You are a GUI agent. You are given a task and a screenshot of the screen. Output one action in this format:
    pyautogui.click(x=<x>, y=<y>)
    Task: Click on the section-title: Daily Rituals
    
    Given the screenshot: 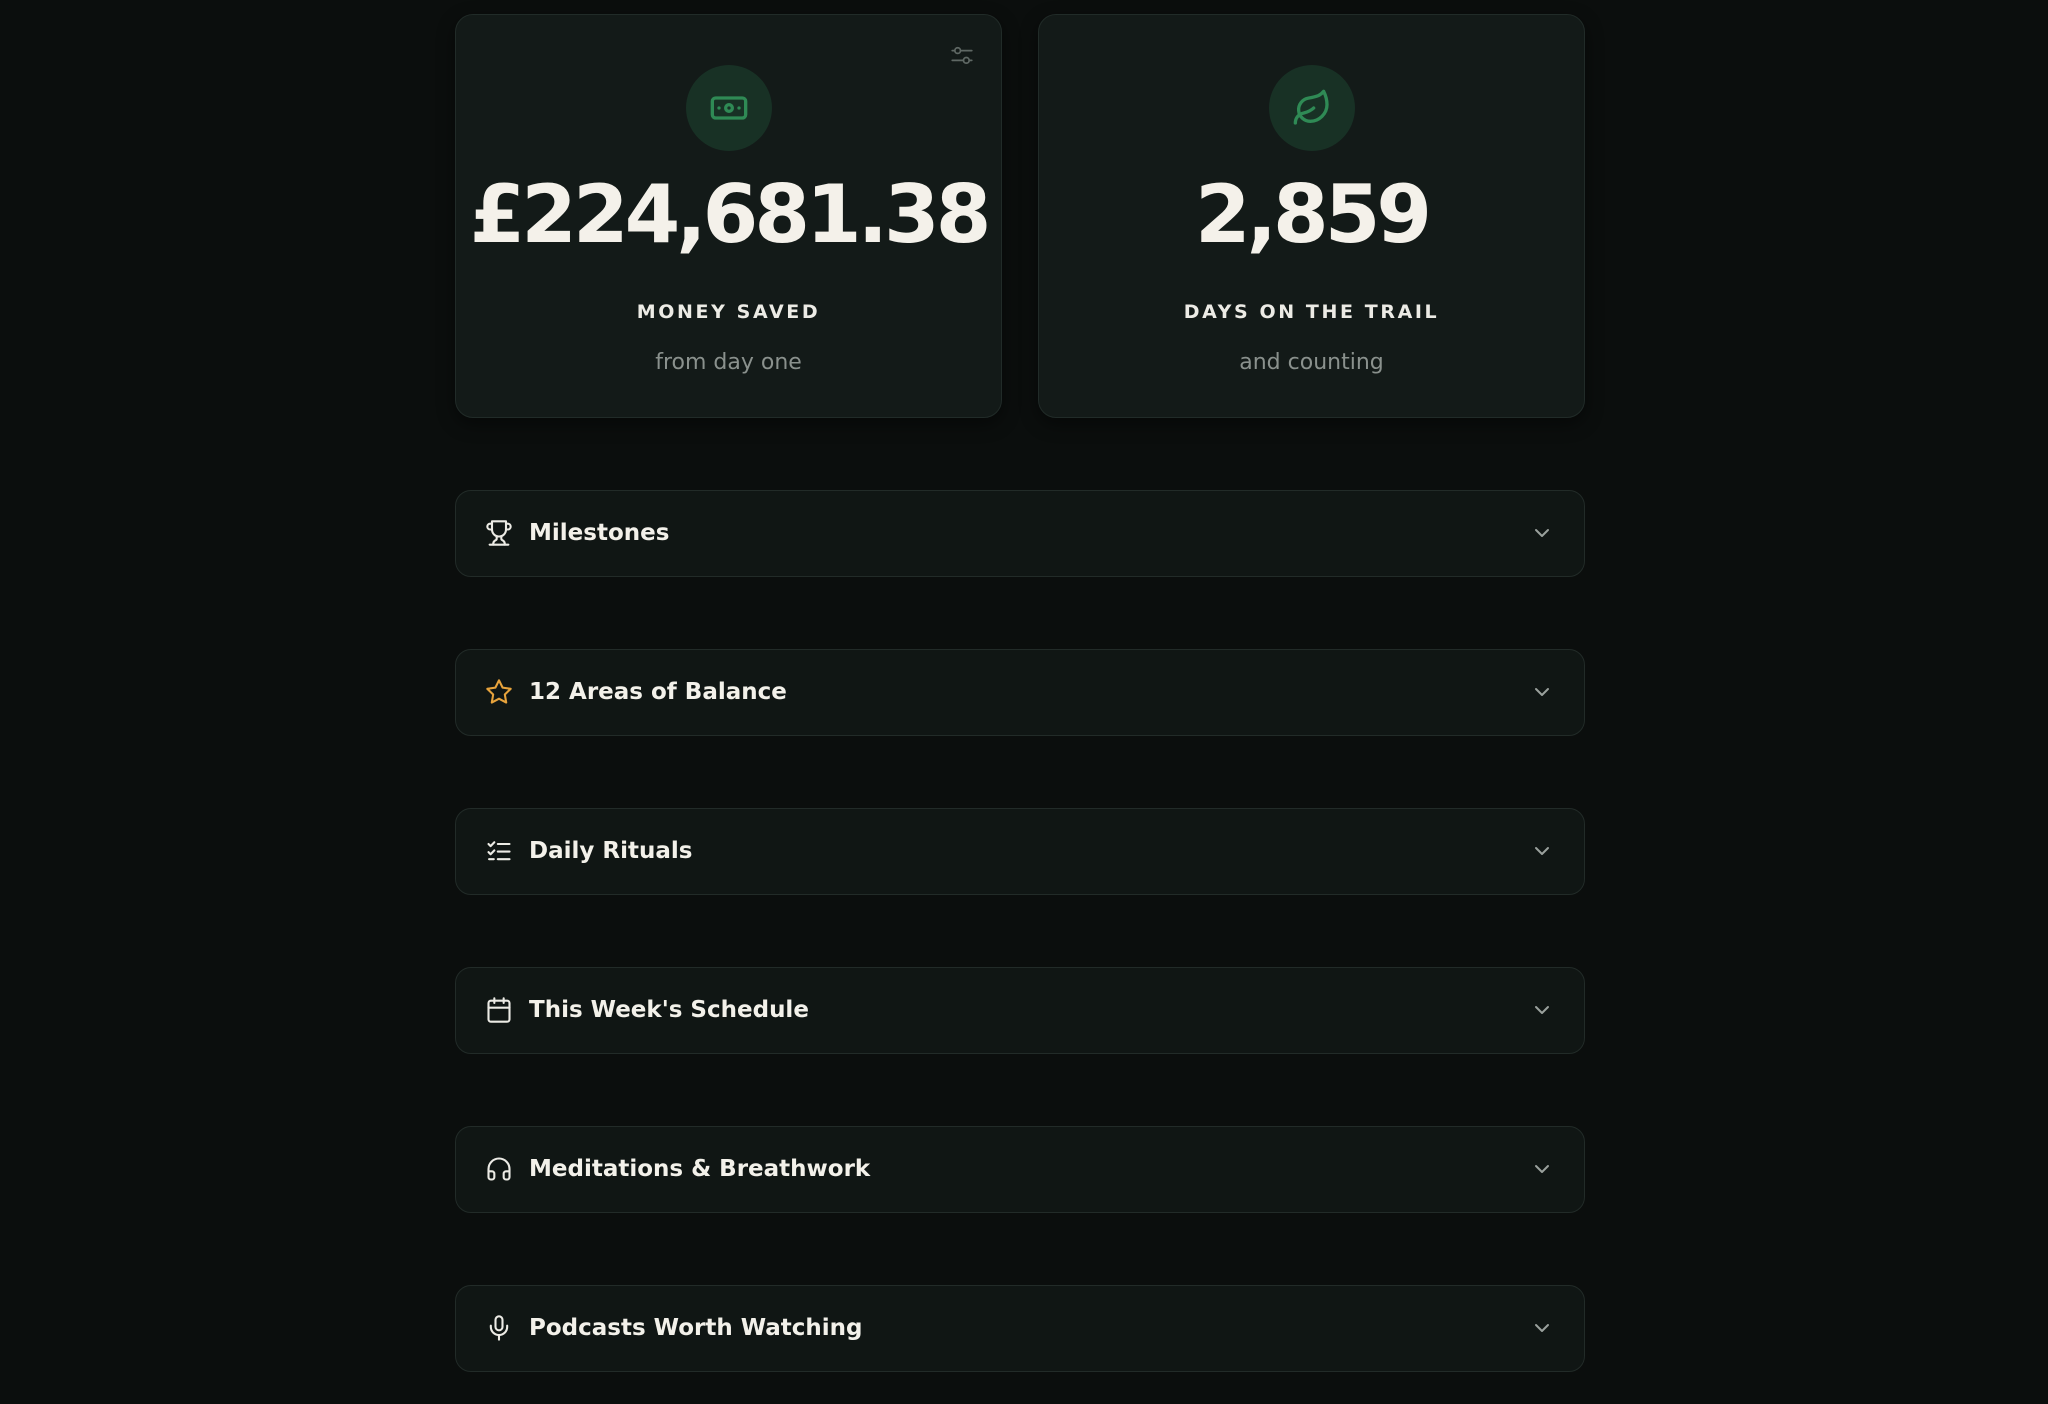 What is the action you would take?
    pyautogui.click(x=611, y=851)
    